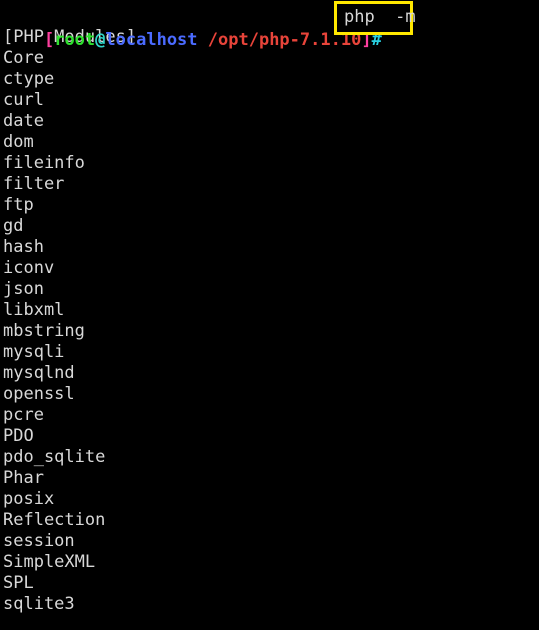 The height and width of the screenshot is (630, 539). I want to click on prompt-username: root, so click(75, 40).